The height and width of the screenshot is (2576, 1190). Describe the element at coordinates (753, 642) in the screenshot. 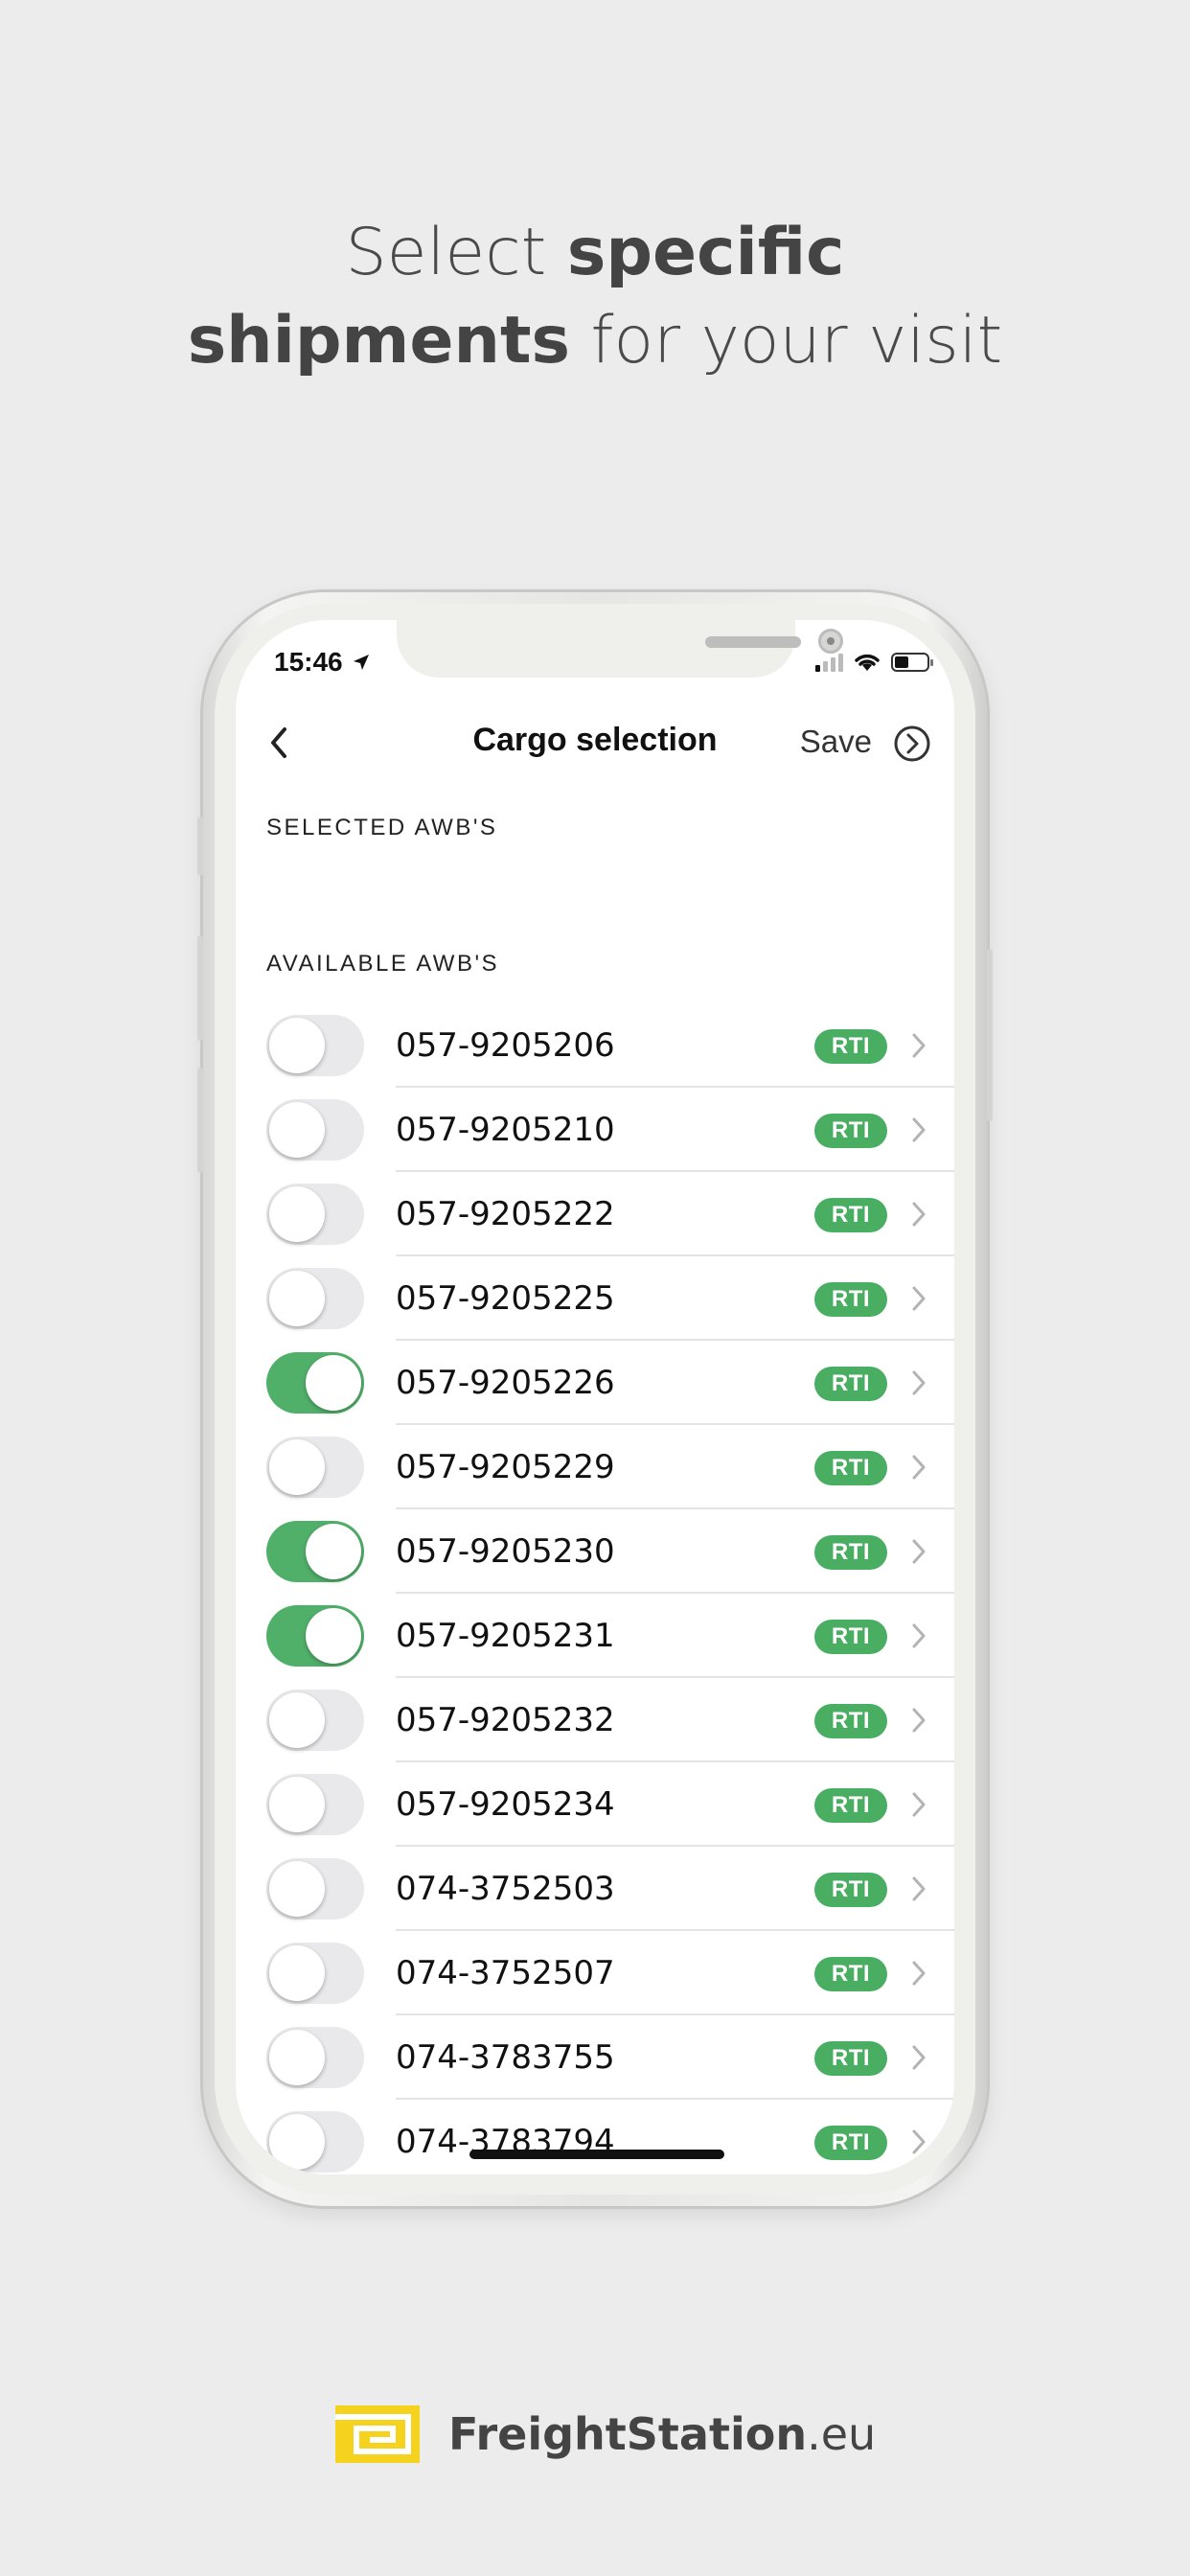

I see `speaker-grille` at that location.